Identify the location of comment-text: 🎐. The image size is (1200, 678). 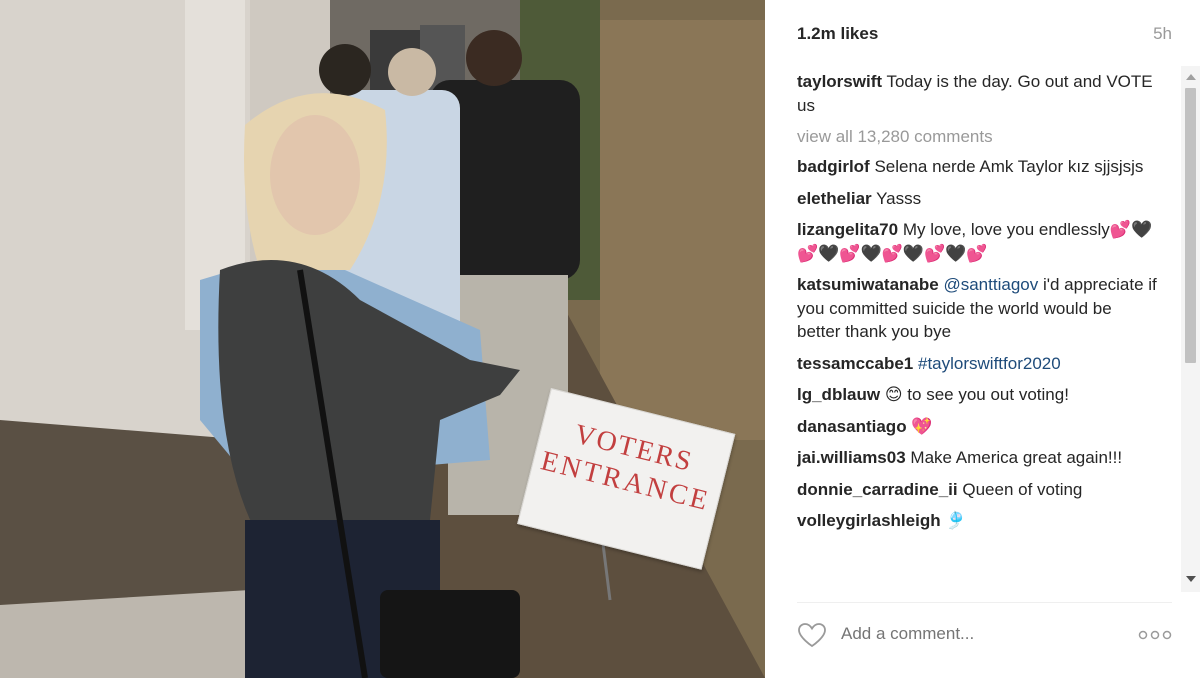
(956, 520).